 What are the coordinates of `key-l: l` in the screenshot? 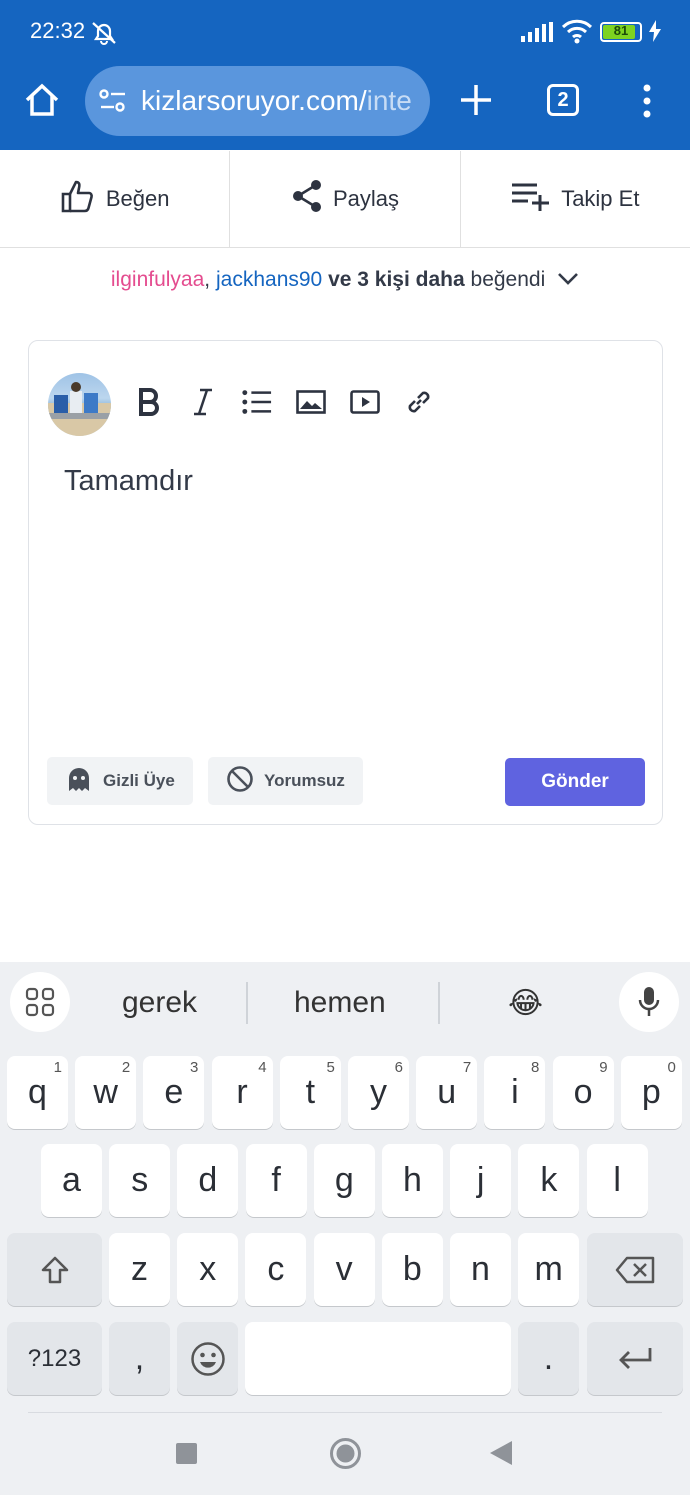 It's located at (617, 1180).